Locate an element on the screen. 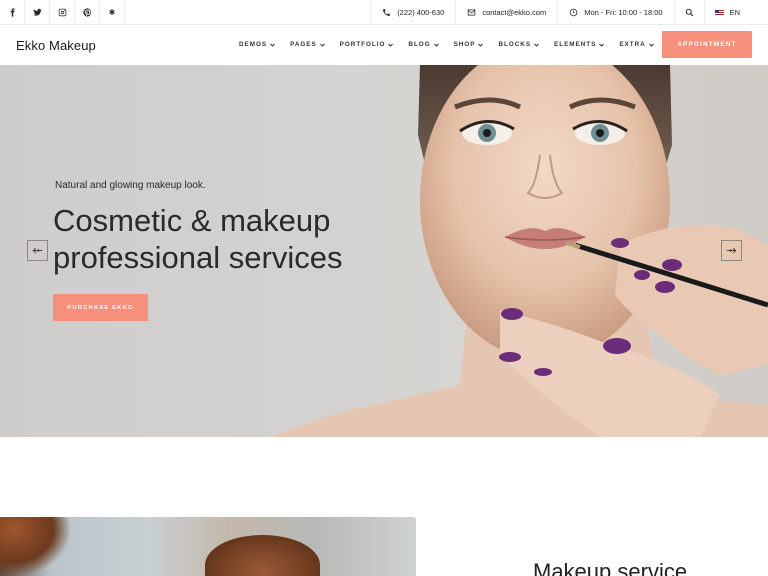  menu-item-portfolio: PORTFOLIO is located at coordinates (367, 44).